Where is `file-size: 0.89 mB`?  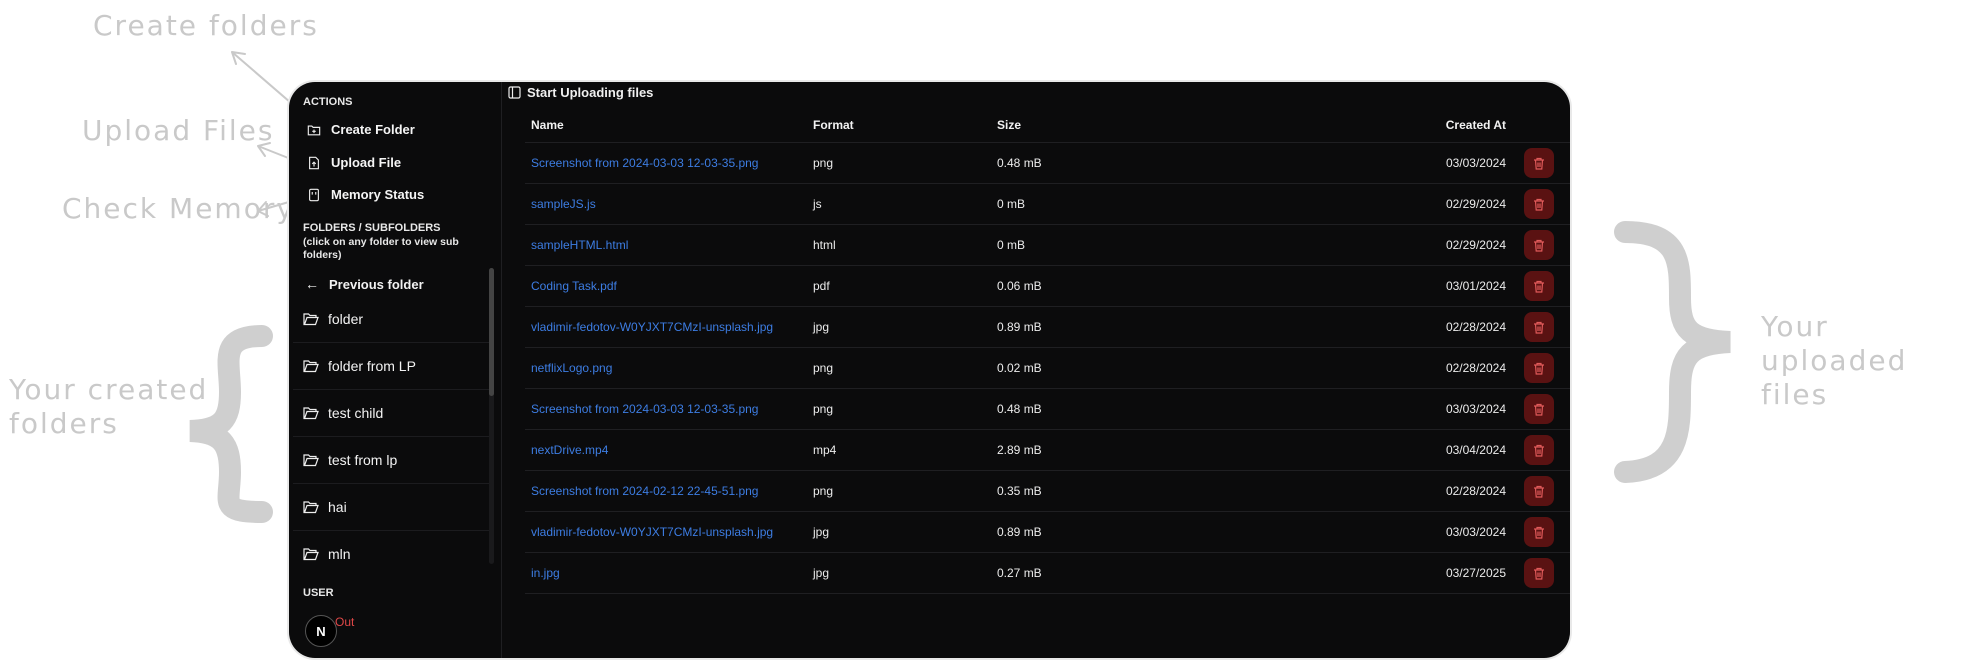
file-size: 0.89 mB is located at coordinates (1167, 532).